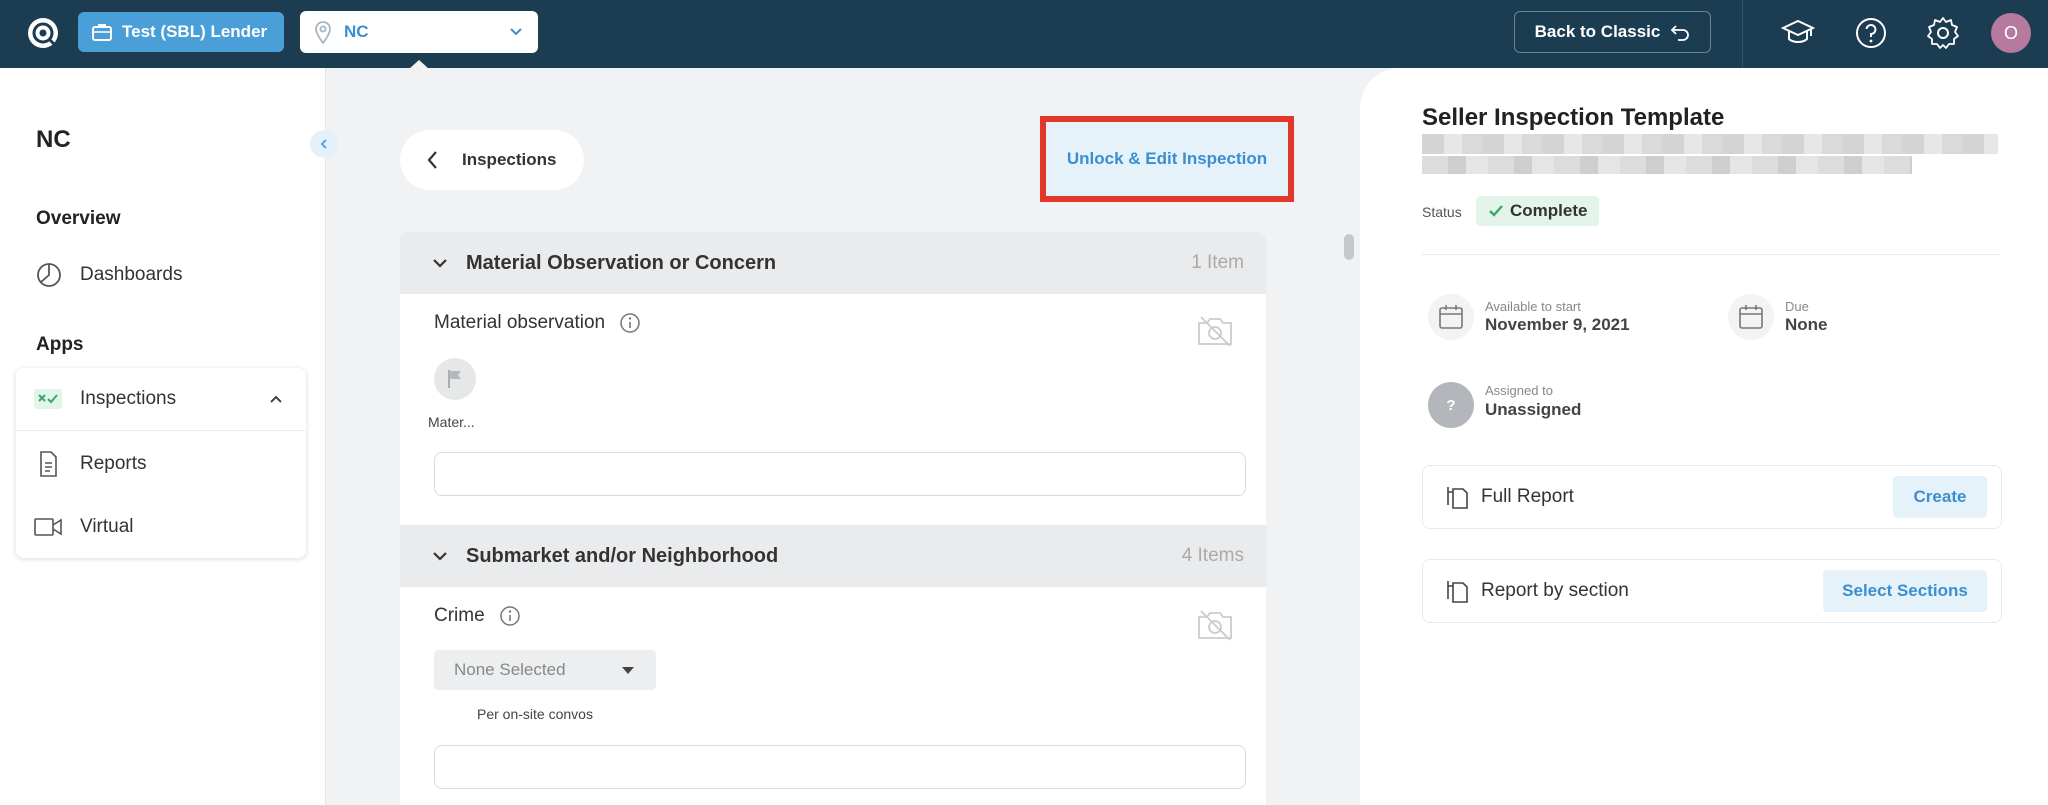 This screenshot has width=2048, height=805. I want to click on flag-option-button, so click(455, 379).